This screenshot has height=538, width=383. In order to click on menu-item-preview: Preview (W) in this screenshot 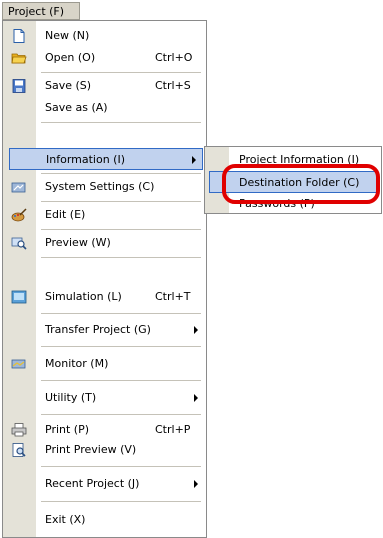, I will do `click(104, 243)`.